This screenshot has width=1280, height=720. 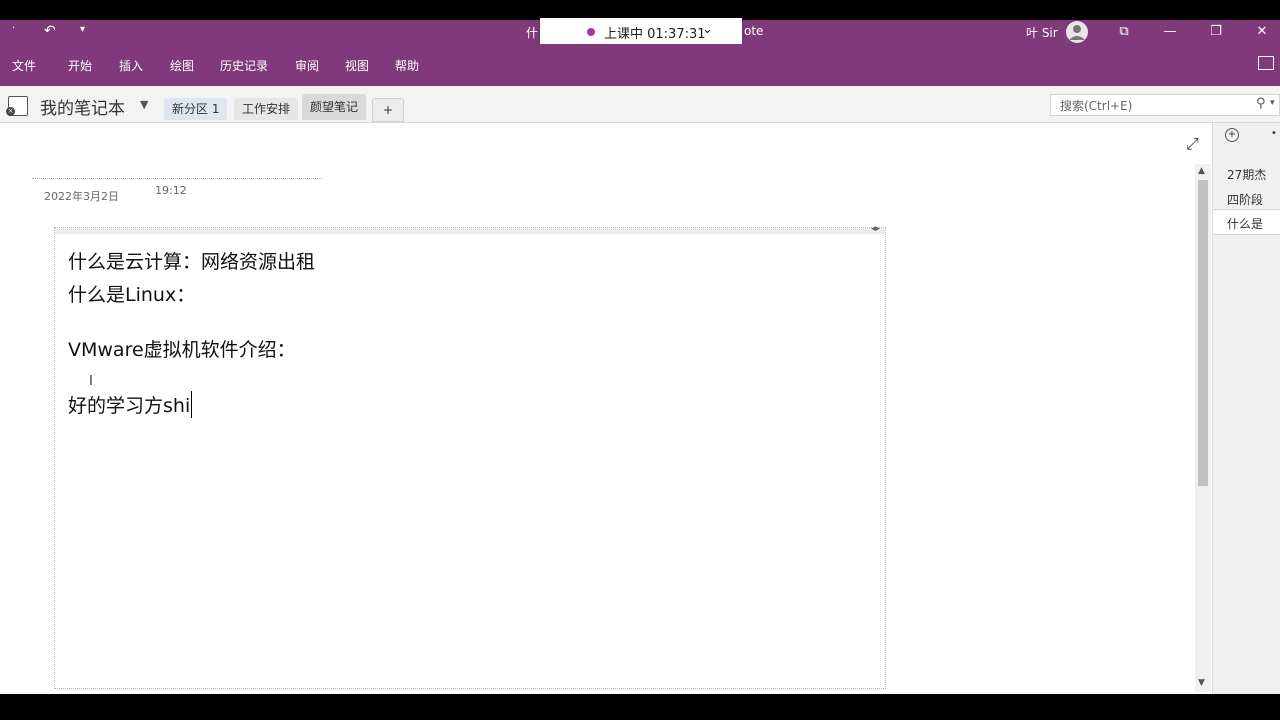 What do you see at coordinates (640, 65) in the screenshot?
I see `ribbon-menu: 文件 开始 插入 绘图 历史记录 审阅 视图 帮助` at bounding box center [640, 65].